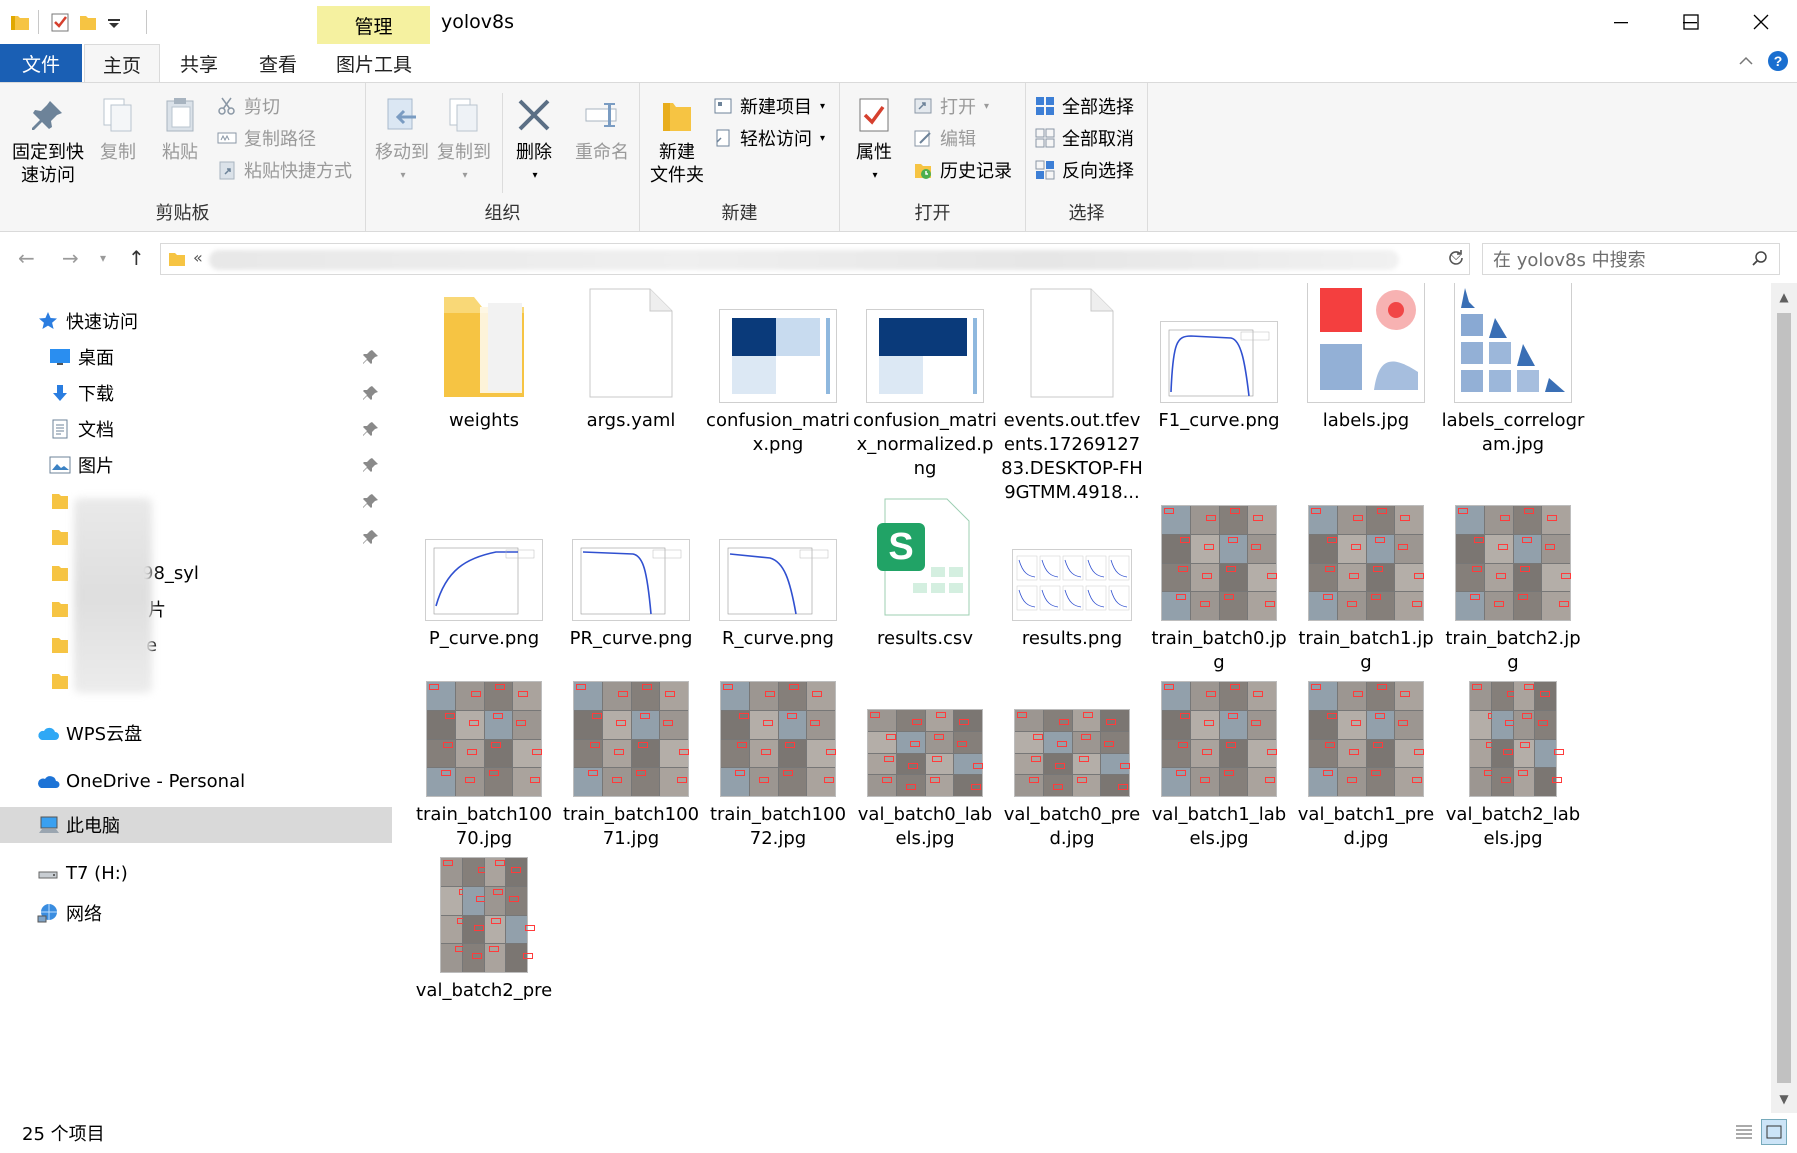 Image resolution: width=1797 pixels, height=1153 pixels. Describe the element at coordinates (944, 138) in the screenshot. I see `edit-button: 编辑` at that location.